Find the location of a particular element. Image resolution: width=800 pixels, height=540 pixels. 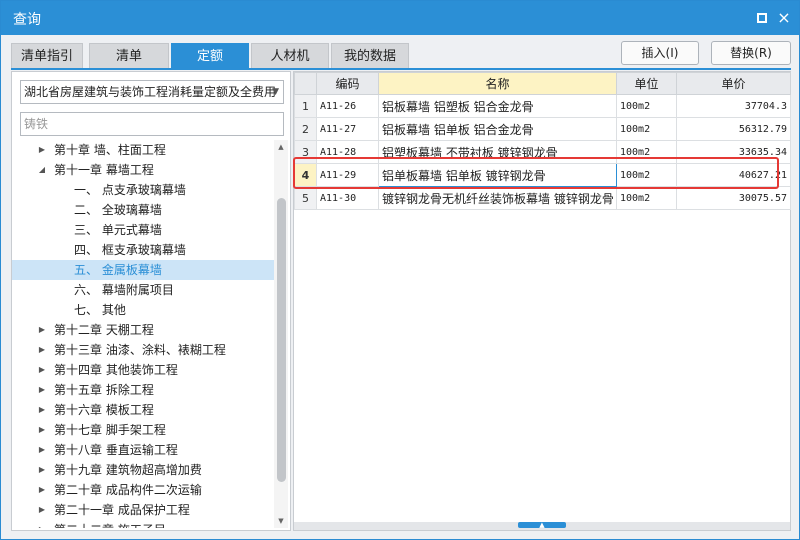

cell-code: A11-27 is located at coordinates (347, 129).